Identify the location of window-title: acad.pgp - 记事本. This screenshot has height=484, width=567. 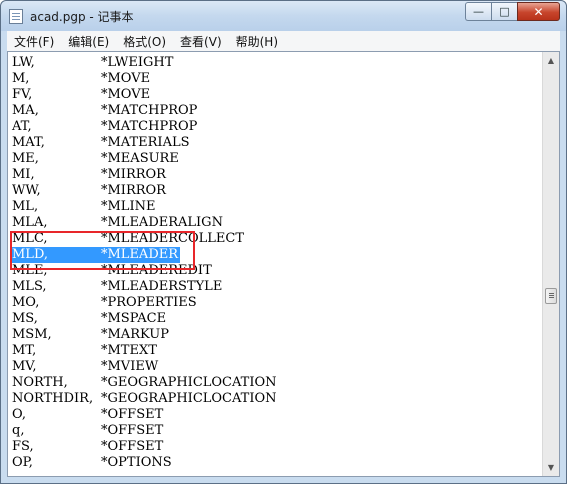
(82, 17).